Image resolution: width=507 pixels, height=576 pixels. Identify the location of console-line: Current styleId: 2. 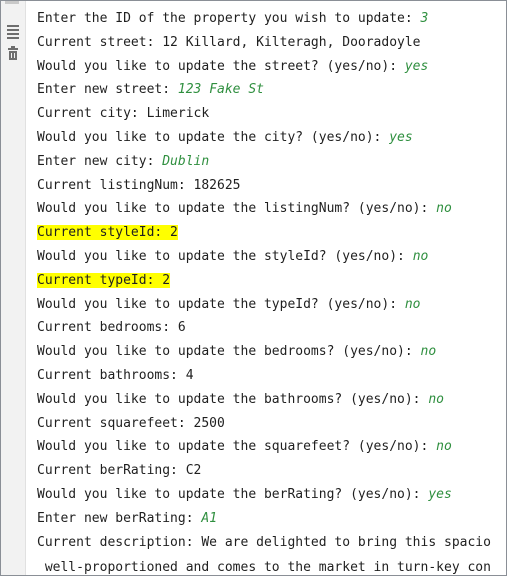
(271, 233).